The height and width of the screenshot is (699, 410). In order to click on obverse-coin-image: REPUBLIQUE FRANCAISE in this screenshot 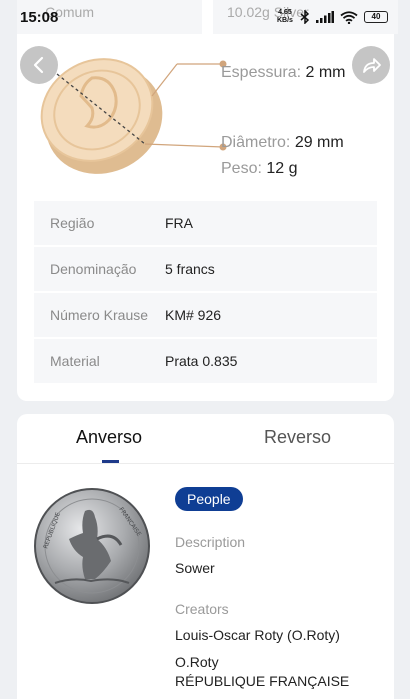, I will do `click(92, 546)`.